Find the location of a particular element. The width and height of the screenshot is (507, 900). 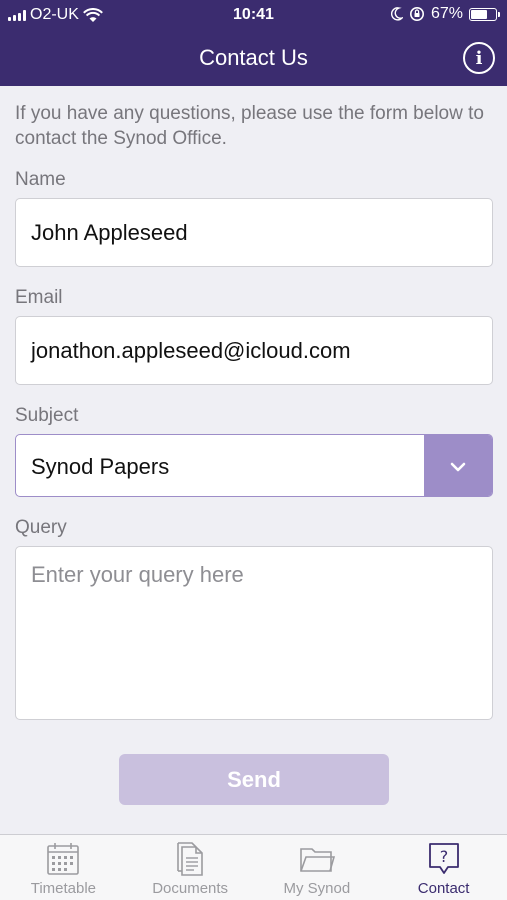

tab-contact: ? Contact is located at coordinates (443, 867).